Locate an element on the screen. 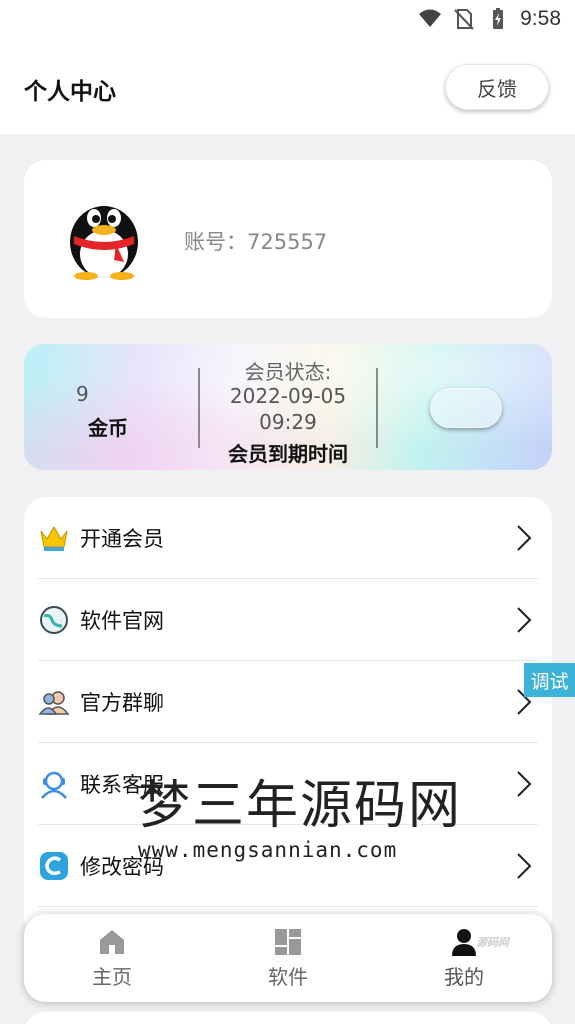 The width and height of the screenshot is (575, 1024). customer-service-icon is located at coordinates (54, 785).